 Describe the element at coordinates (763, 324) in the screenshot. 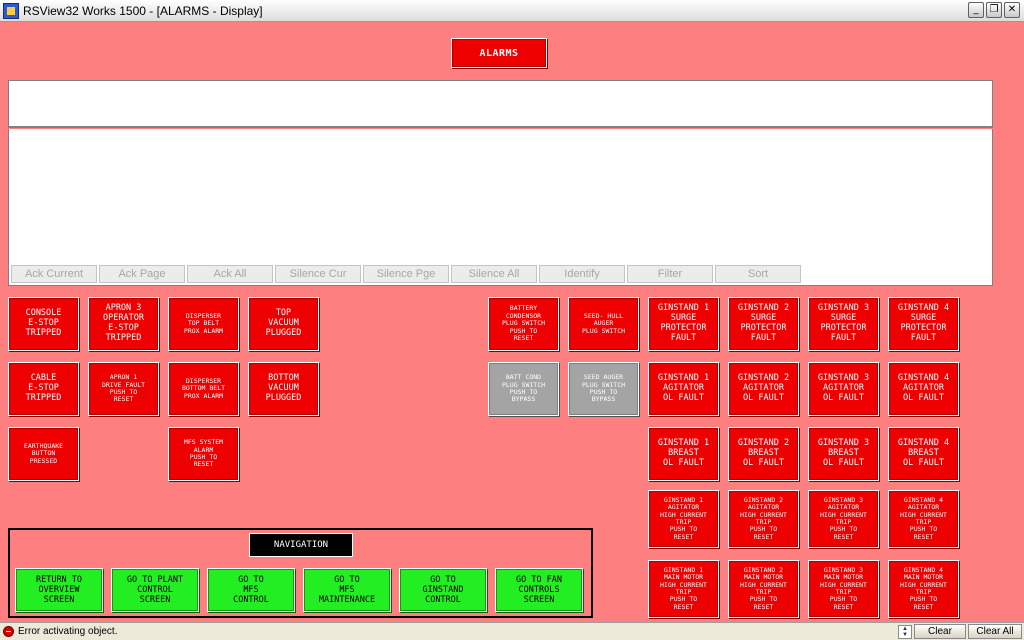

I see `ginstand2-surge-alarm: GINSTAND 2 SURGE PROTECTOR FAULT` at that location.